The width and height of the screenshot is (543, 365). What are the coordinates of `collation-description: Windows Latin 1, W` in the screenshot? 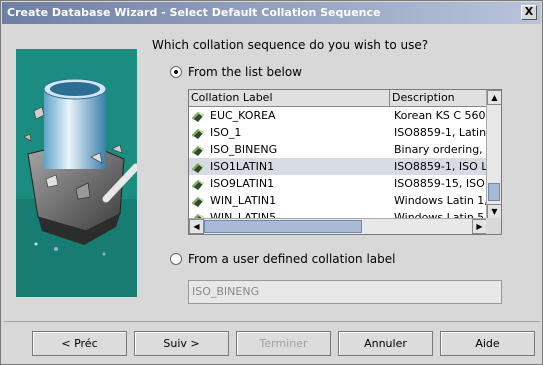 It's located at (440, 200).